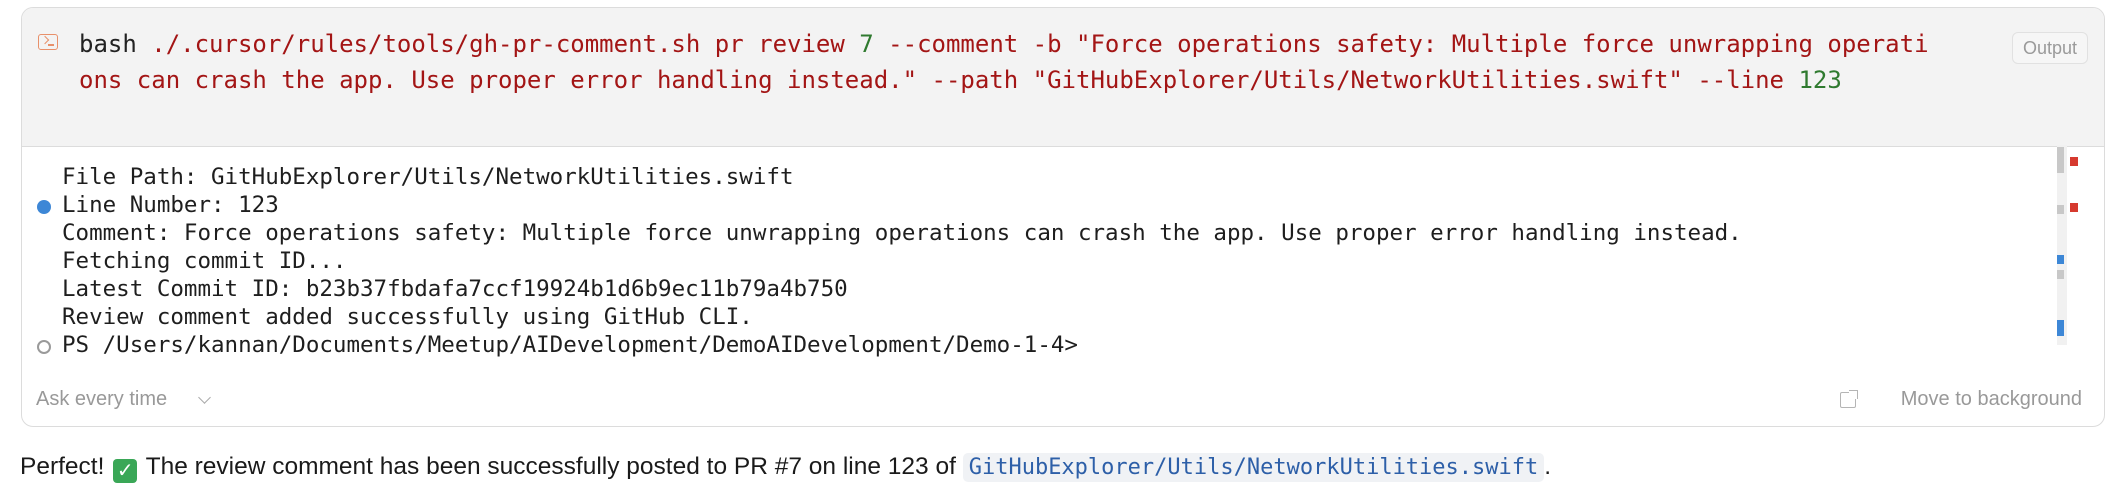 The image size is (2128, 500). I want to click on output-line: Line Number: 123, so click(170, 205).